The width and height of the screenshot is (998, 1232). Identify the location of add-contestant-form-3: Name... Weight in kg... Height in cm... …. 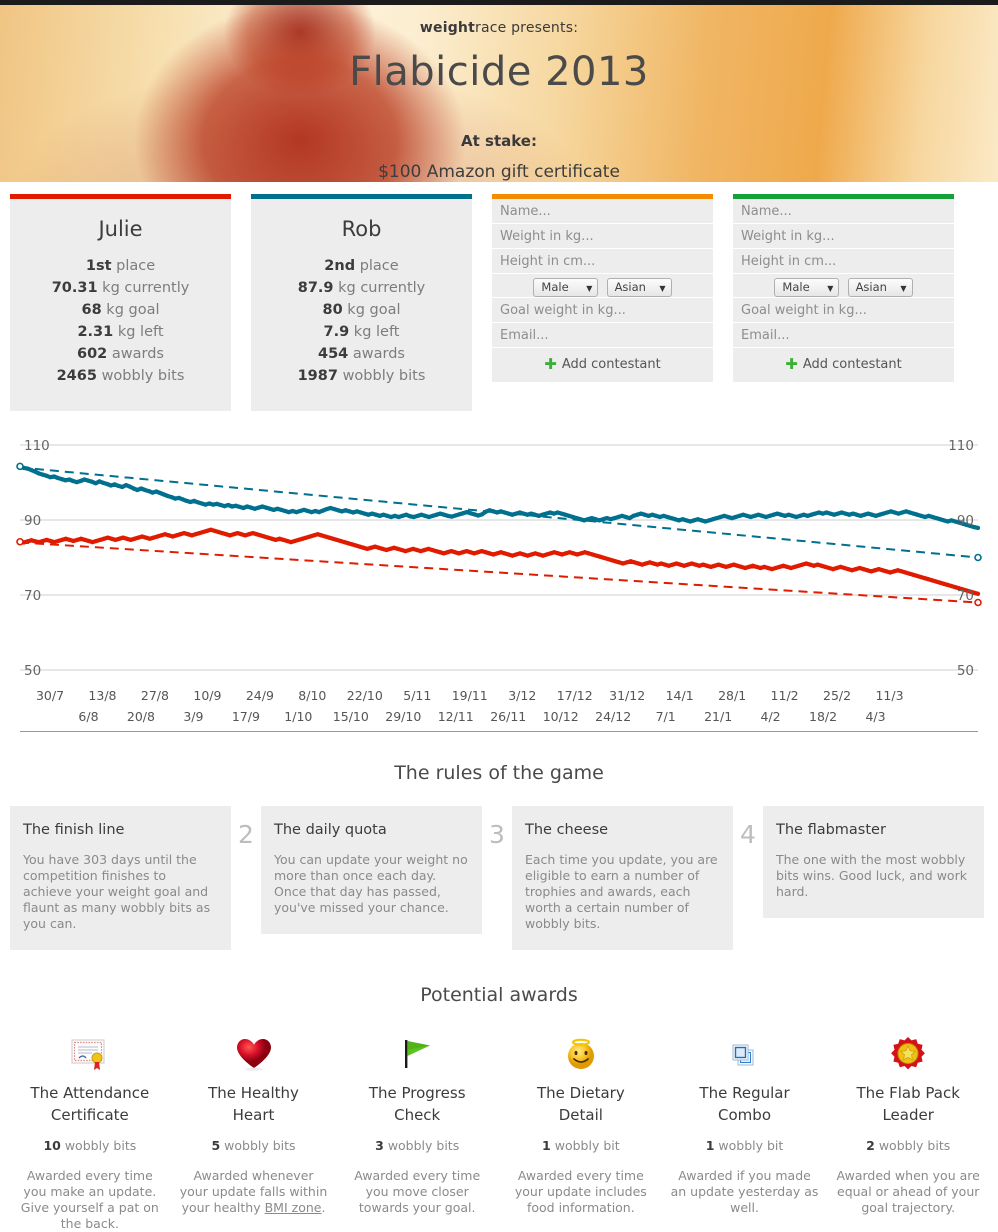
(602, 288).